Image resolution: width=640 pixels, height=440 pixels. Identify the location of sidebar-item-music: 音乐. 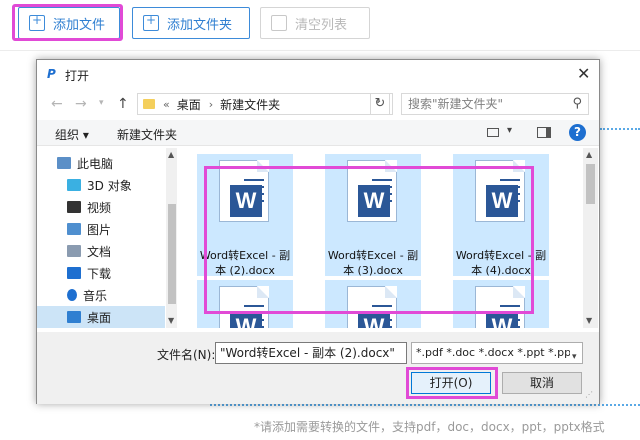
(101, 295).